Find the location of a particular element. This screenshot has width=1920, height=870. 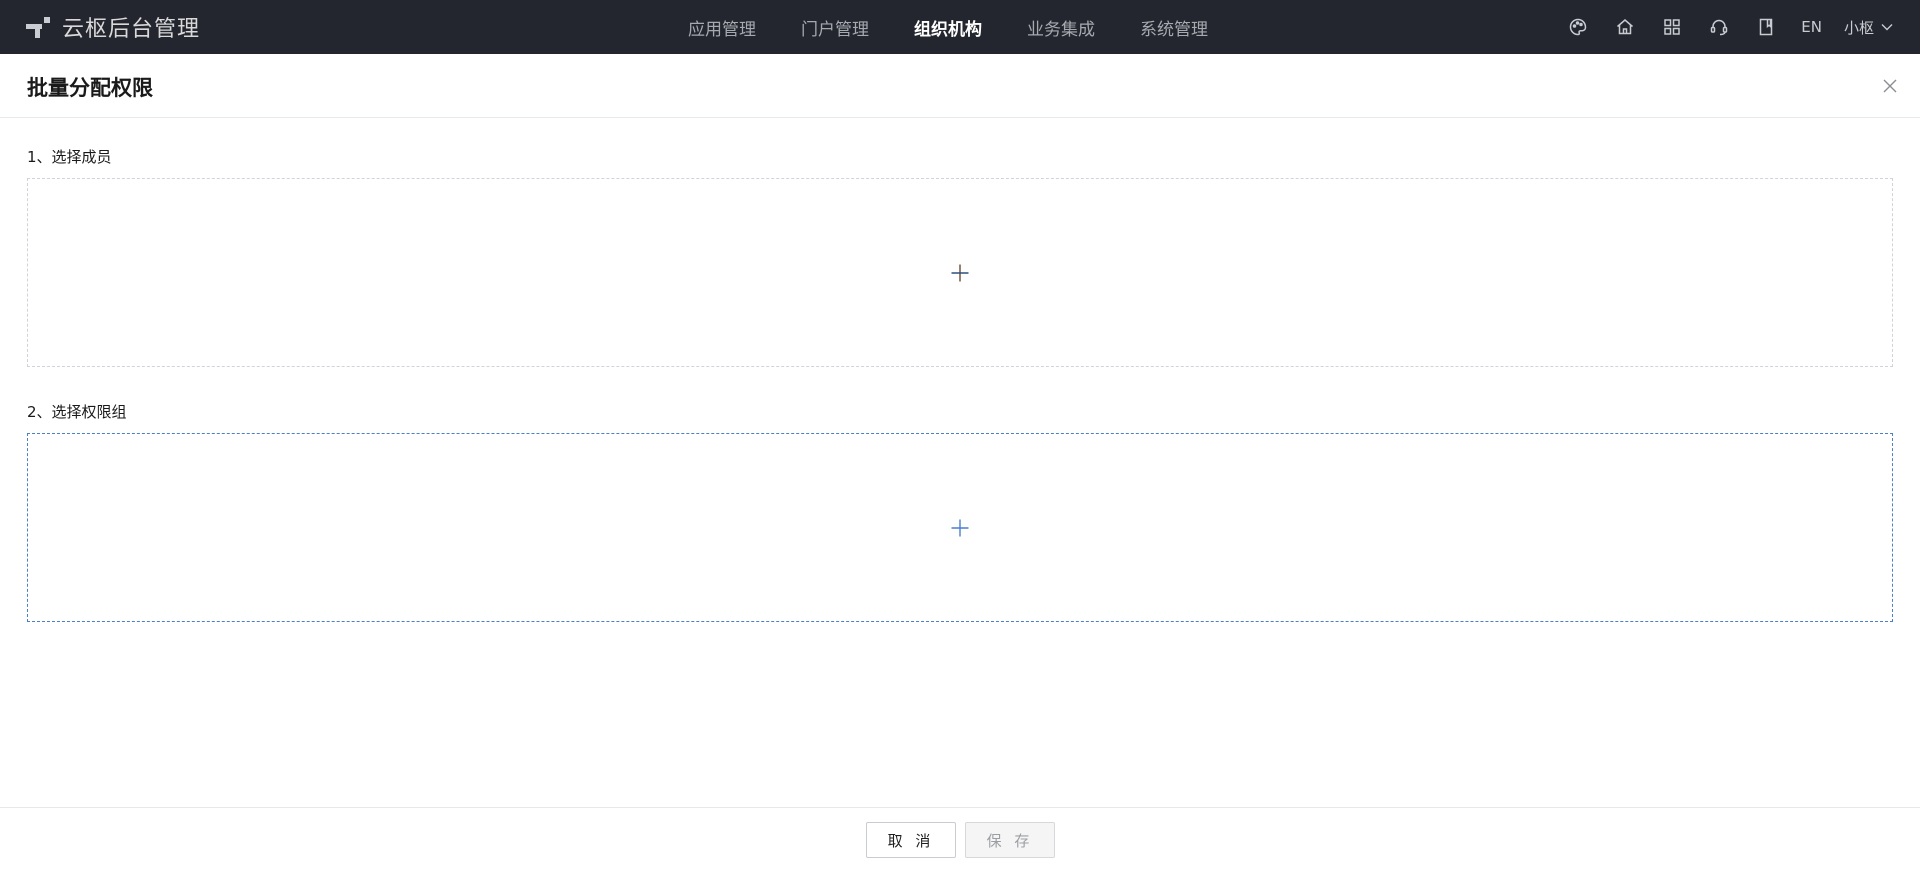

nav-item-portal-management: 门户管理 is located at coordinates (835, 27).